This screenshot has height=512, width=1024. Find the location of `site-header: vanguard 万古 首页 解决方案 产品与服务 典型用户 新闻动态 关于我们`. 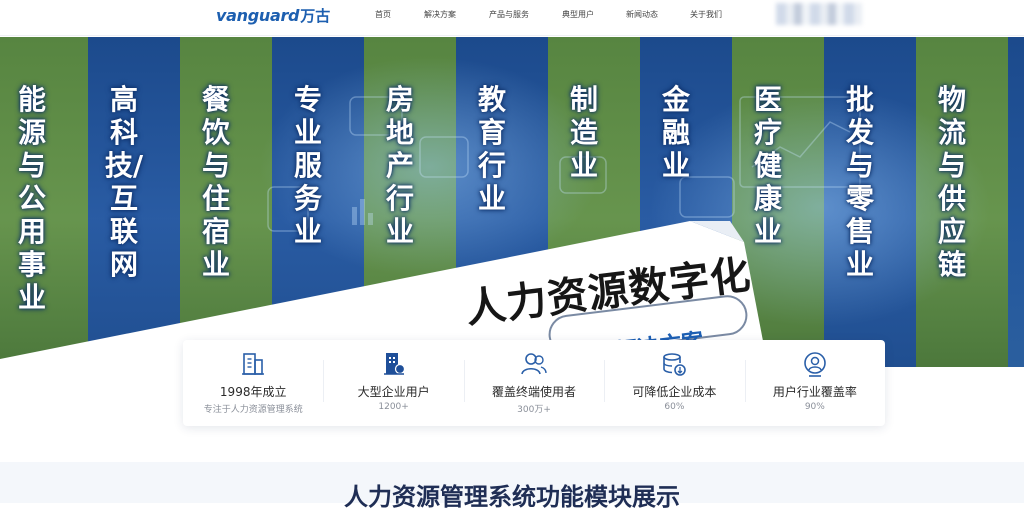

site-header: vanguard 万古 首页 解决方案 产品与服务 典型用户 新闻动态 关于我们 is located at coordinates (512, 18).